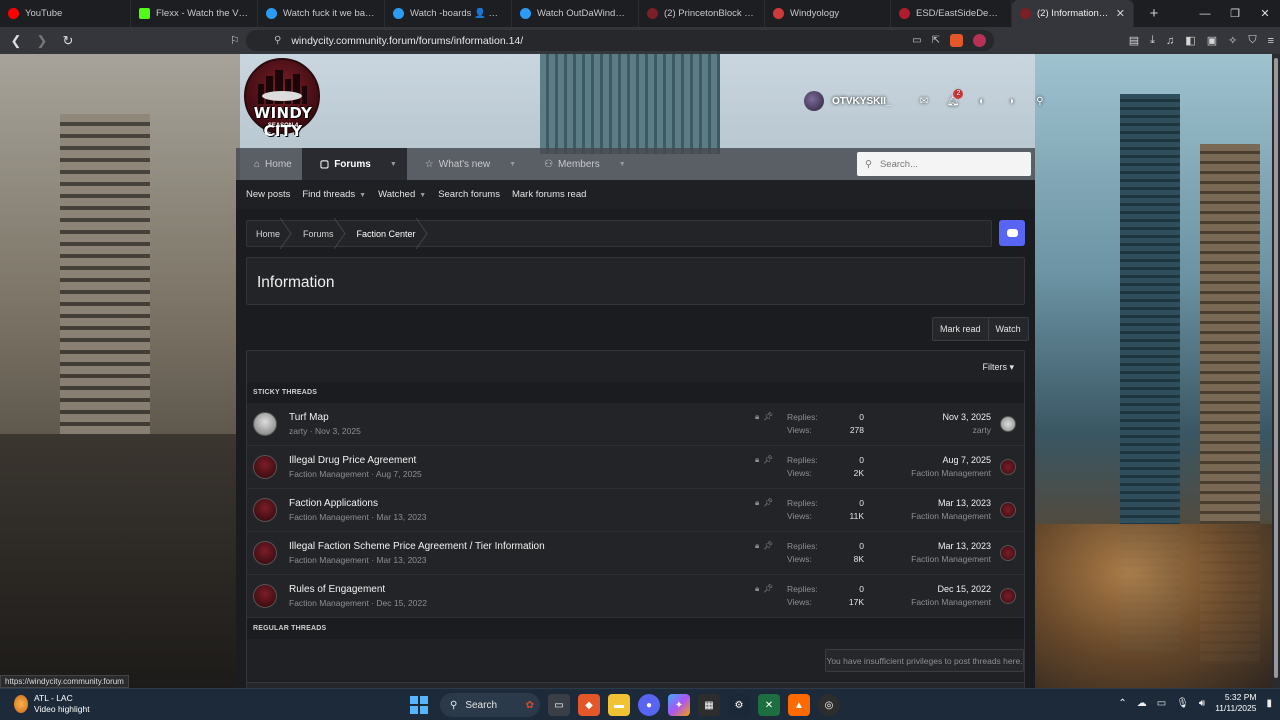 This screenshot has width=1280, height=720. I want to click on volume-icon: 🔊︎, so click(1202, 703).